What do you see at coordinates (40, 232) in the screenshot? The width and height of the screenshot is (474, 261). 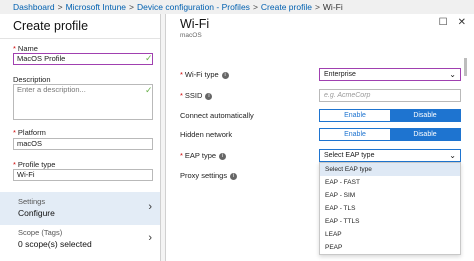 I see `scope-label: Scope (Tags)` at bounding box center [40, 232].